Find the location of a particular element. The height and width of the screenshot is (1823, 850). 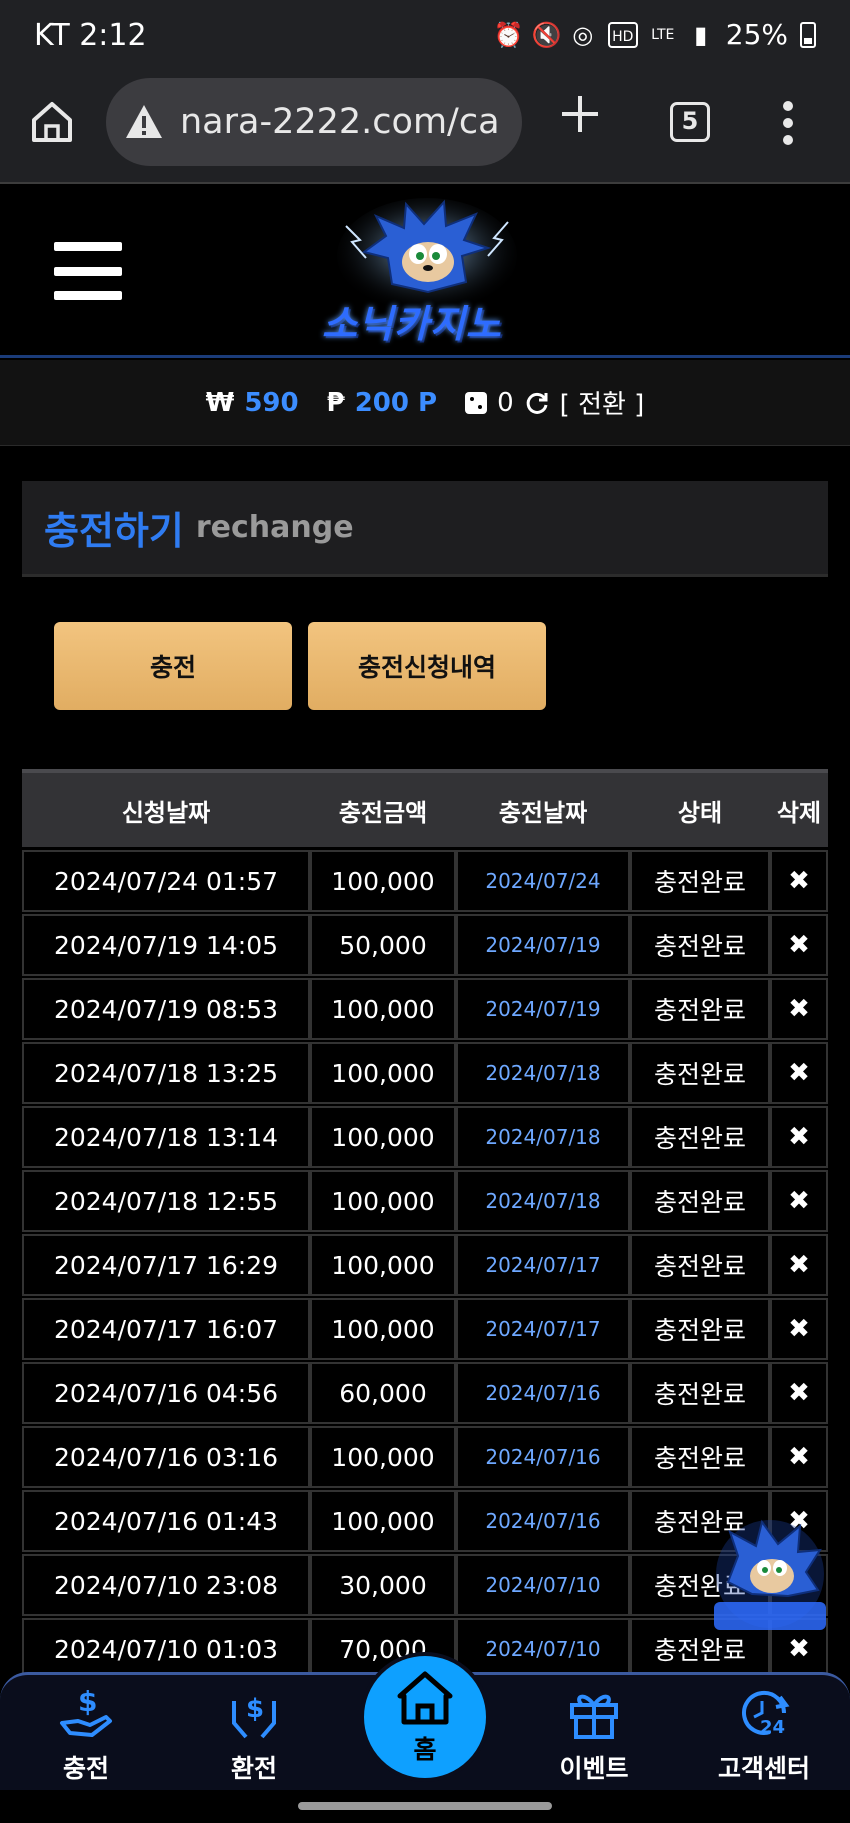

menu-icon is located at coordinates (88, 271).